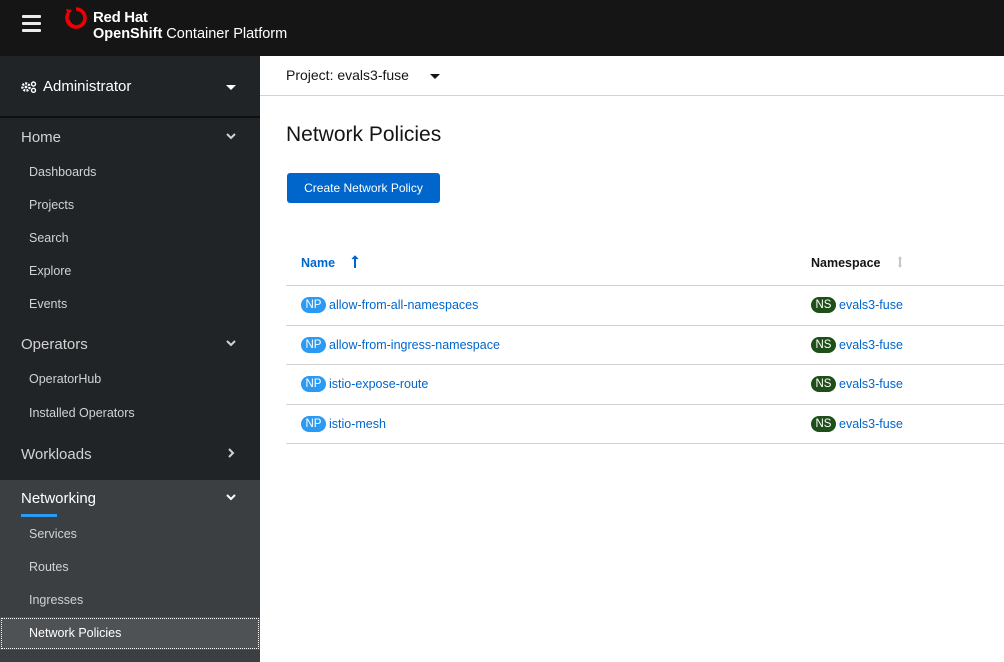 The image size is (1004, 662). I want to click on cogs-icon, so click(29, 87).